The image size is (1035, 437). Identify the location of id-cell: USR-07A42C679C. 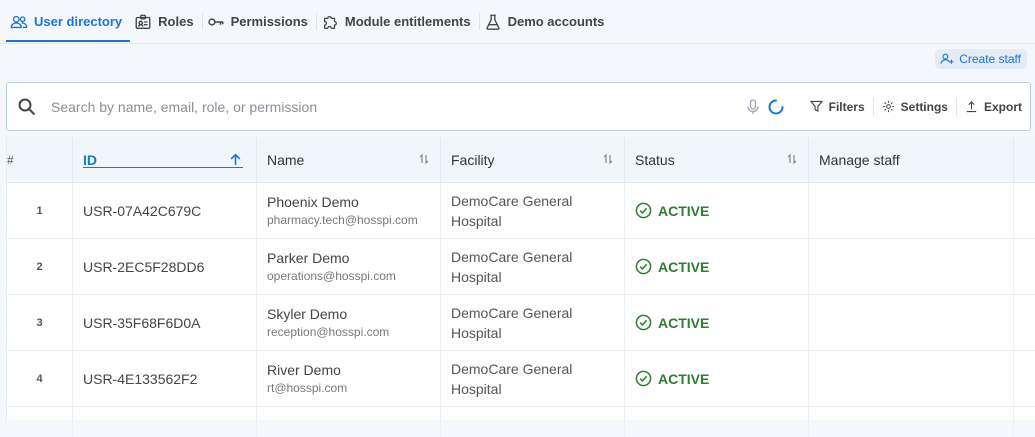
(165, 210).